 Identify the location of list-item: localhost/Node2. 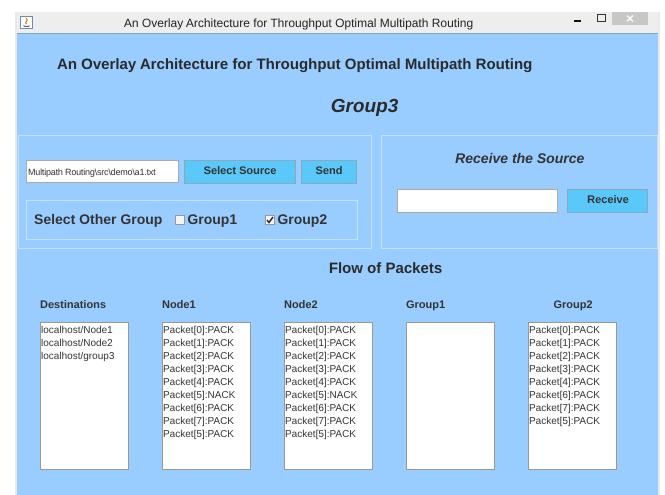
(84, 343).